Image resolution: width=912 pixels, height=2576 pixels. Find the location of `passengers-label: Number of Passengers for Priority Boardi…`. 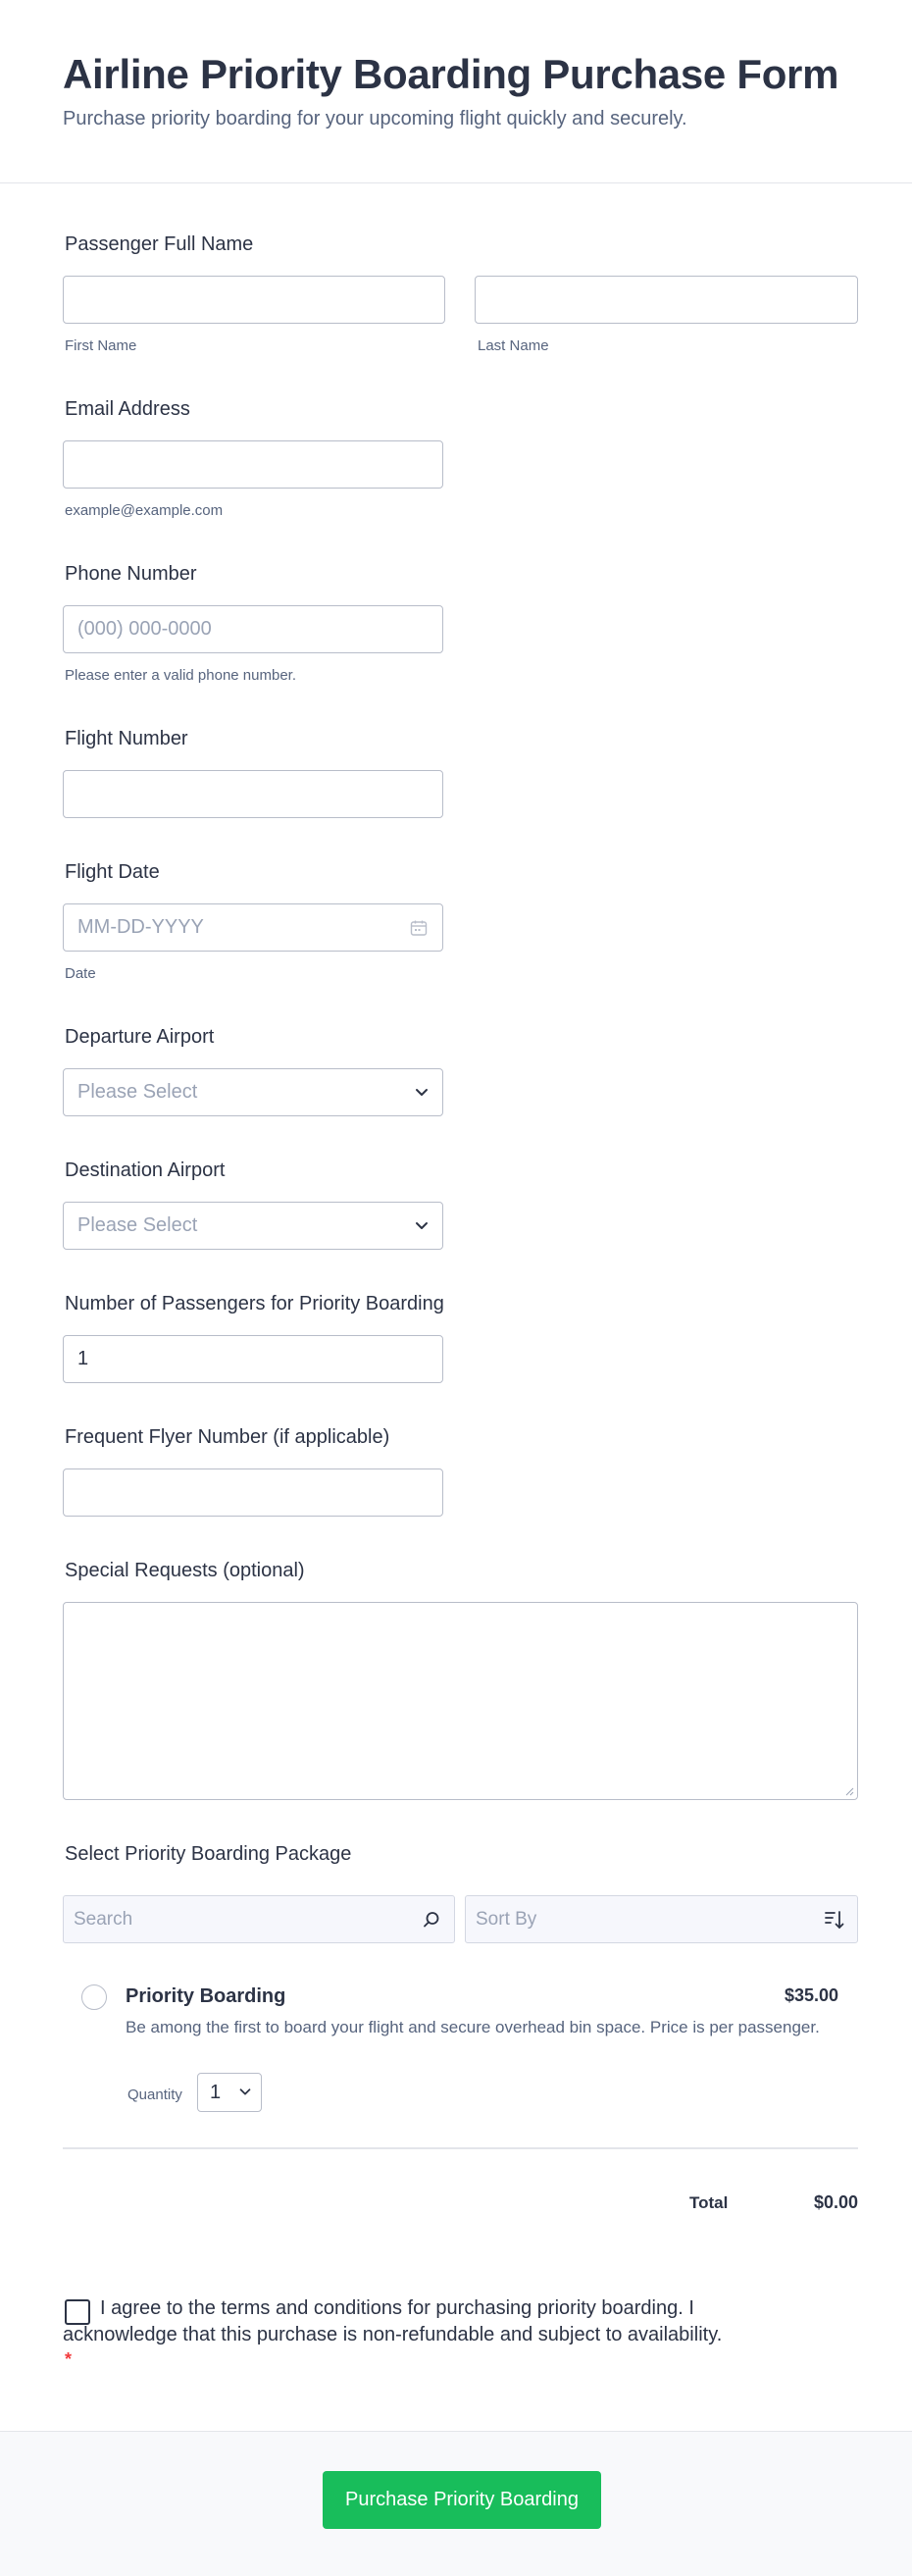

passengers-label: Number of Passengers for Priority Boardi… is located at coordinates (254, 1303).